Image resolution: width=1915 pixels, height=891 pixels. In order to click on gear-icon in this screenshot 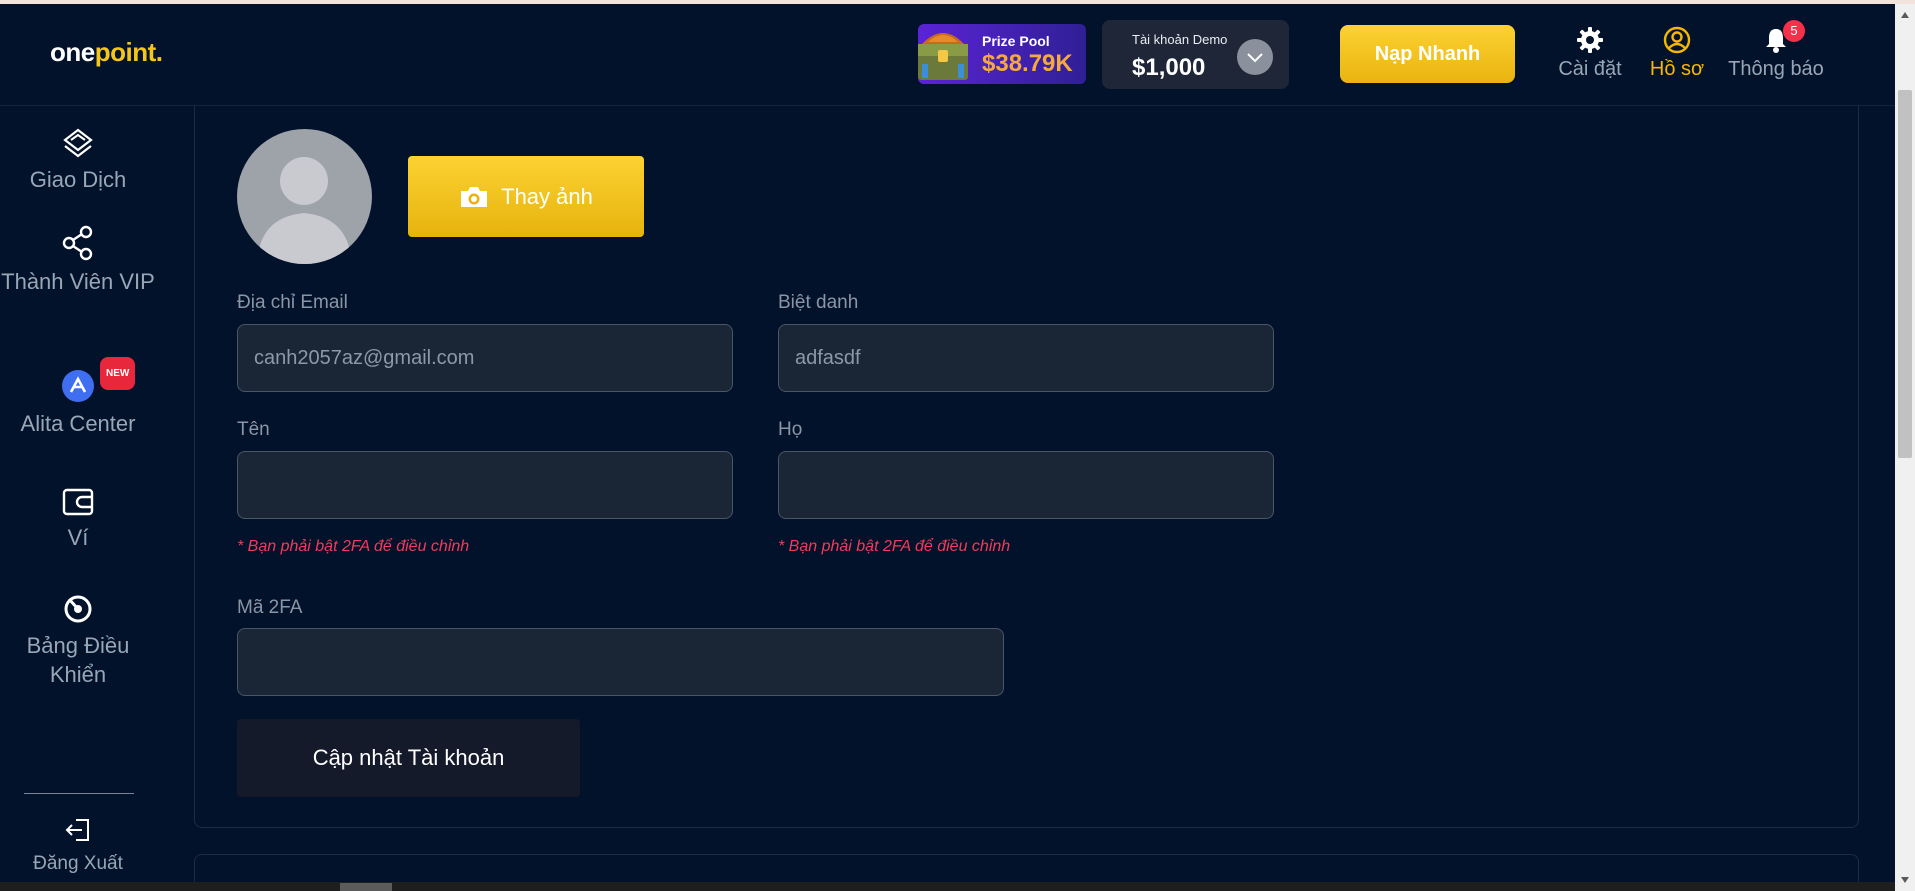, I will do `click(1590, 40)`.